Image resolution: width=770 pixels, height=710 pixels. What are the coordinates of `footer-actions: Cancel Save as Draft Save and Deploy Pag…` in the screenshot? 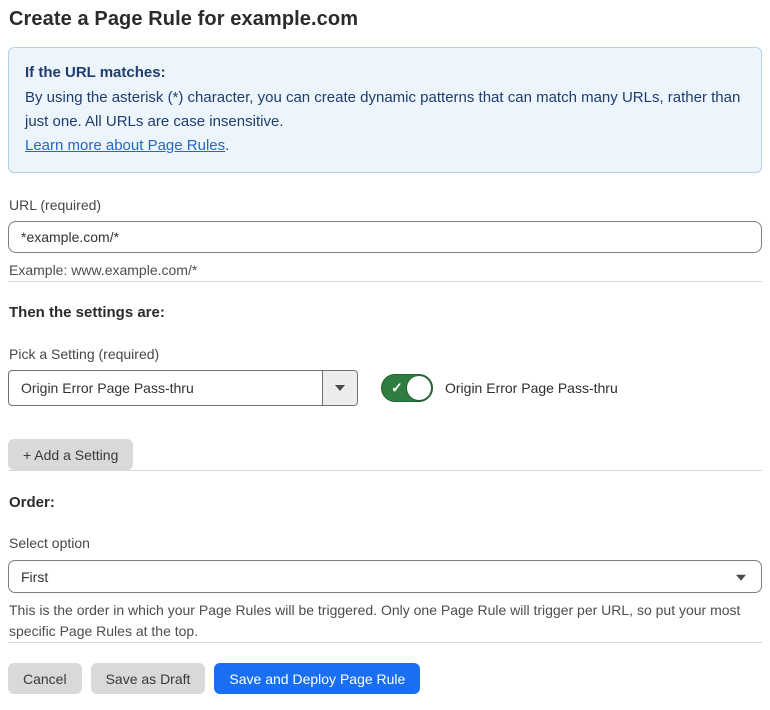 It's located at (385, 678).